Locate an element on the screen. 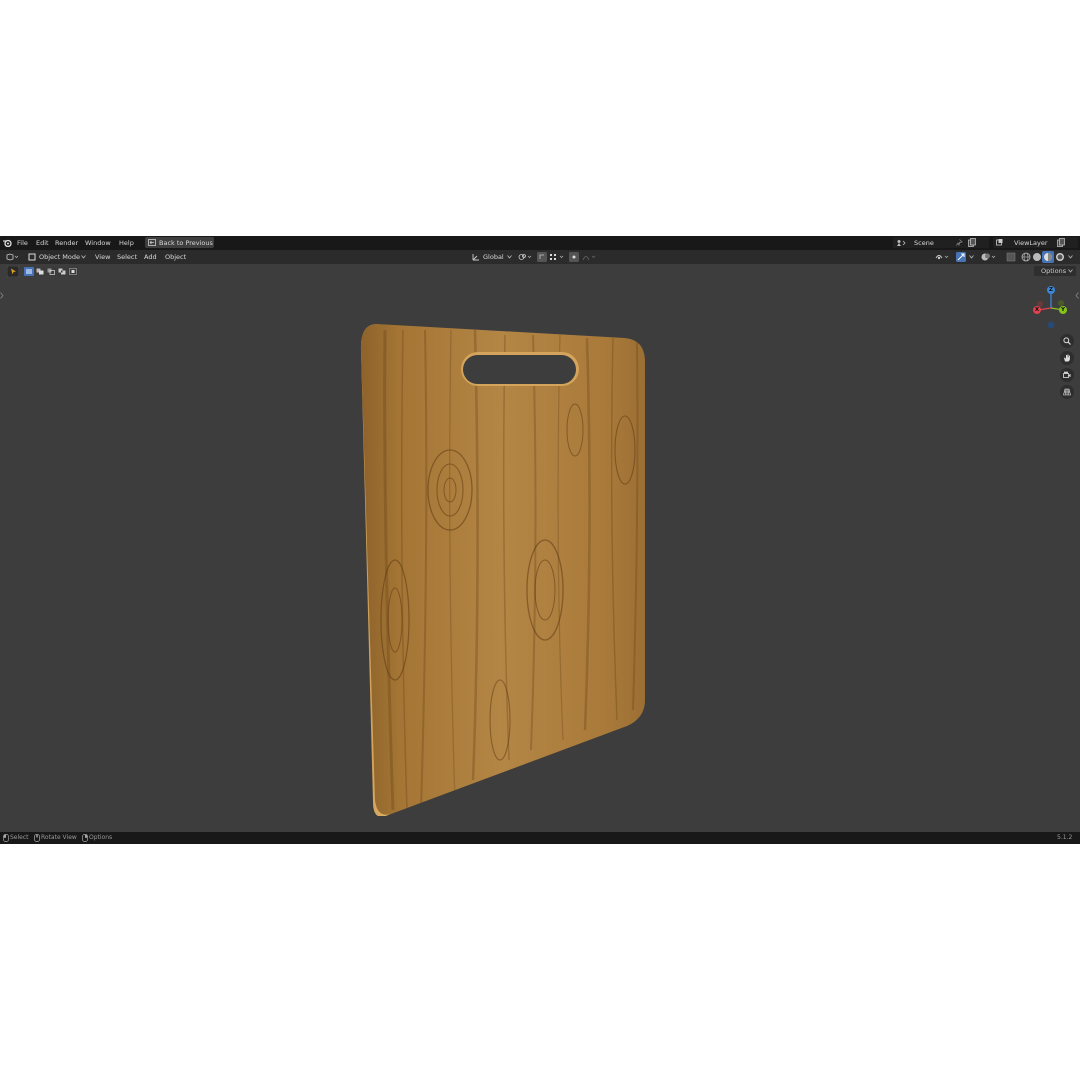 This screenshot has height=1080, width=1080. transform-orientation-label: Global is located at coordinates (493, 257).